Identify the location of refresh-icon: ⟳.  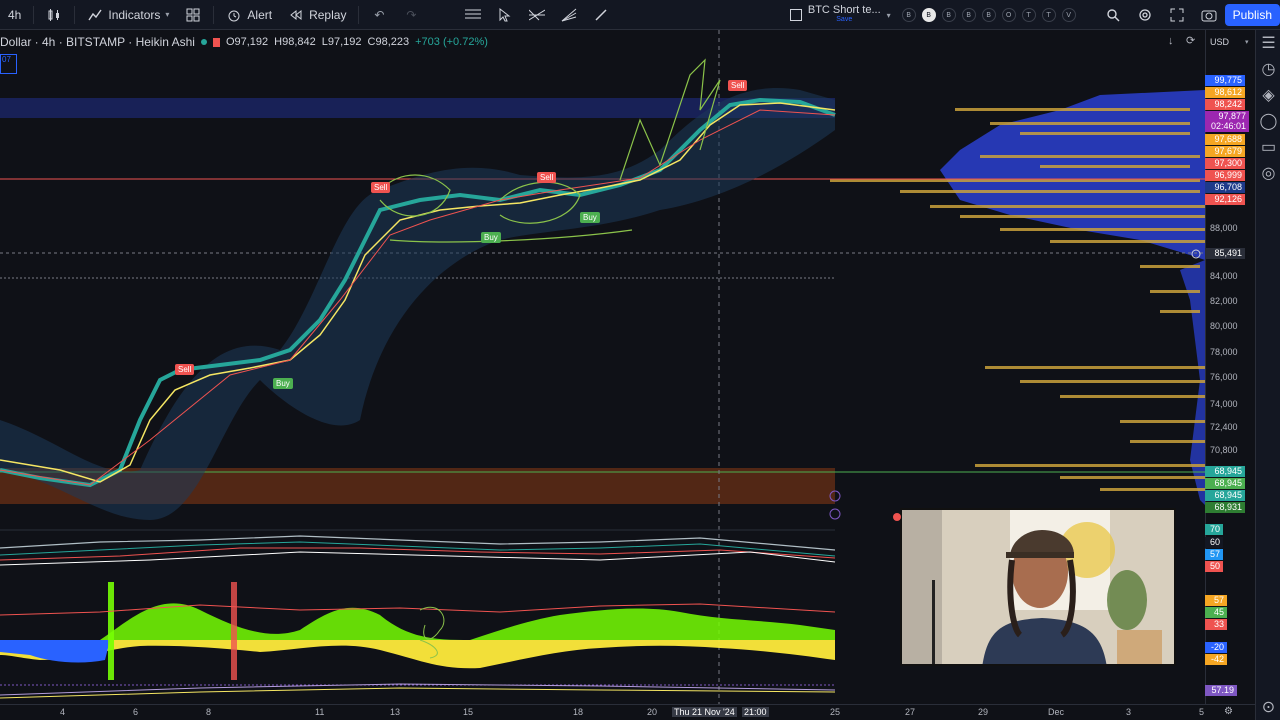
(1190, 40).